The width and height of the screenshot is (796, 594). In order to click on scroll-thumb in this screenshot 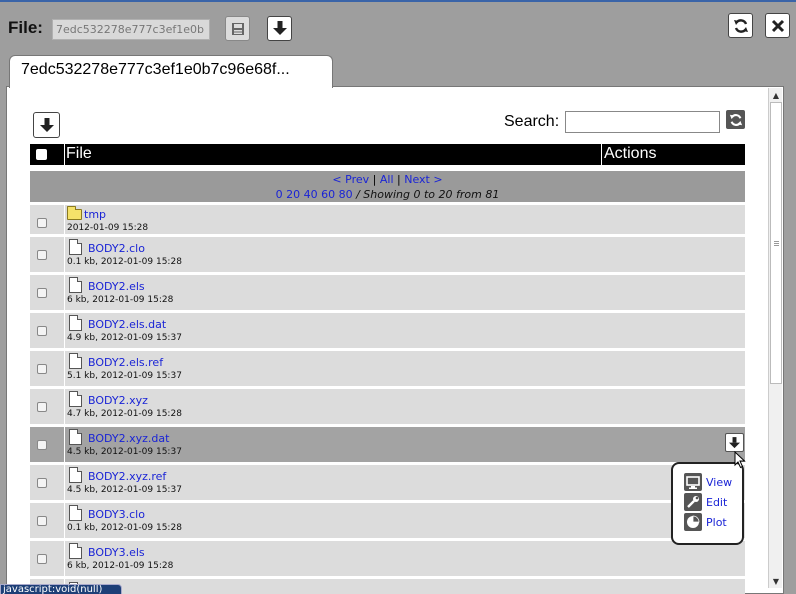, I will do `click(776, 243)`.